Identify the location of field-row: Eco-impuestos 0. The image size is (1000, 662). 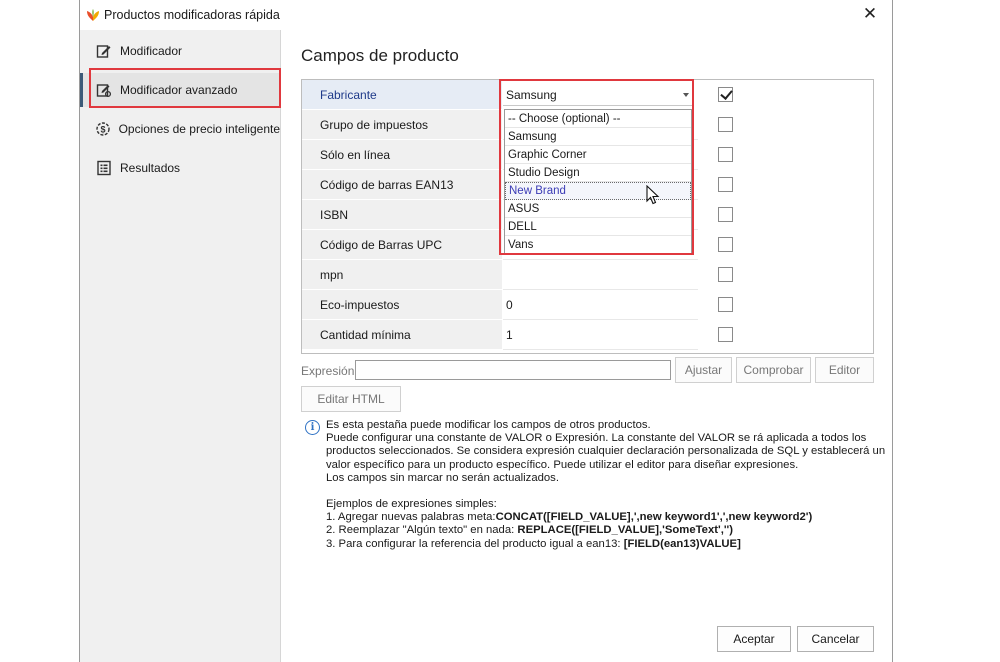
(587, 305).